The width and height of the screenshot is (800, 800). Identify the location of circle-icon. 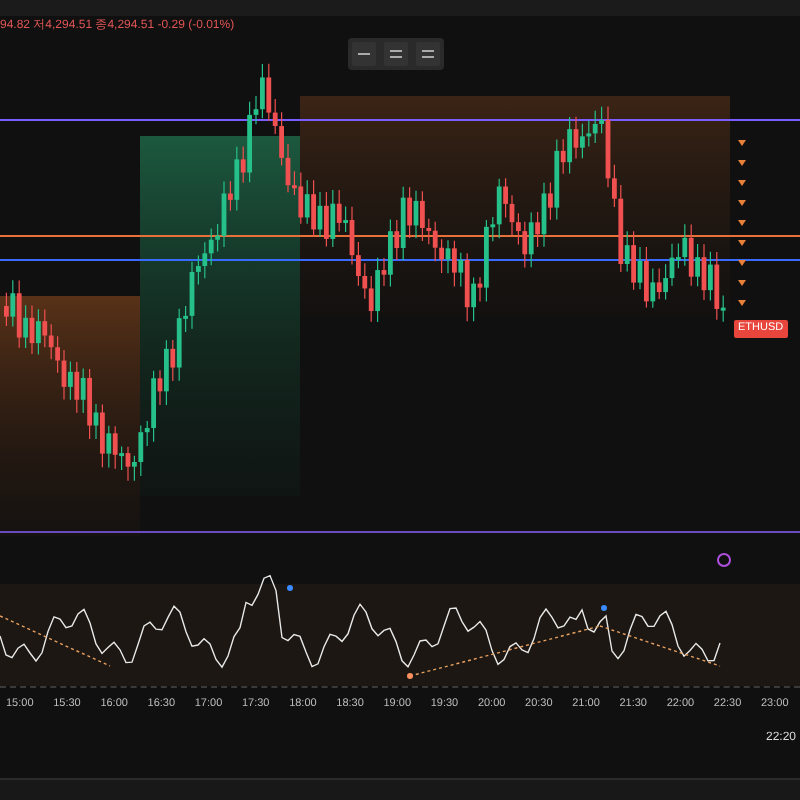
(724, 560).